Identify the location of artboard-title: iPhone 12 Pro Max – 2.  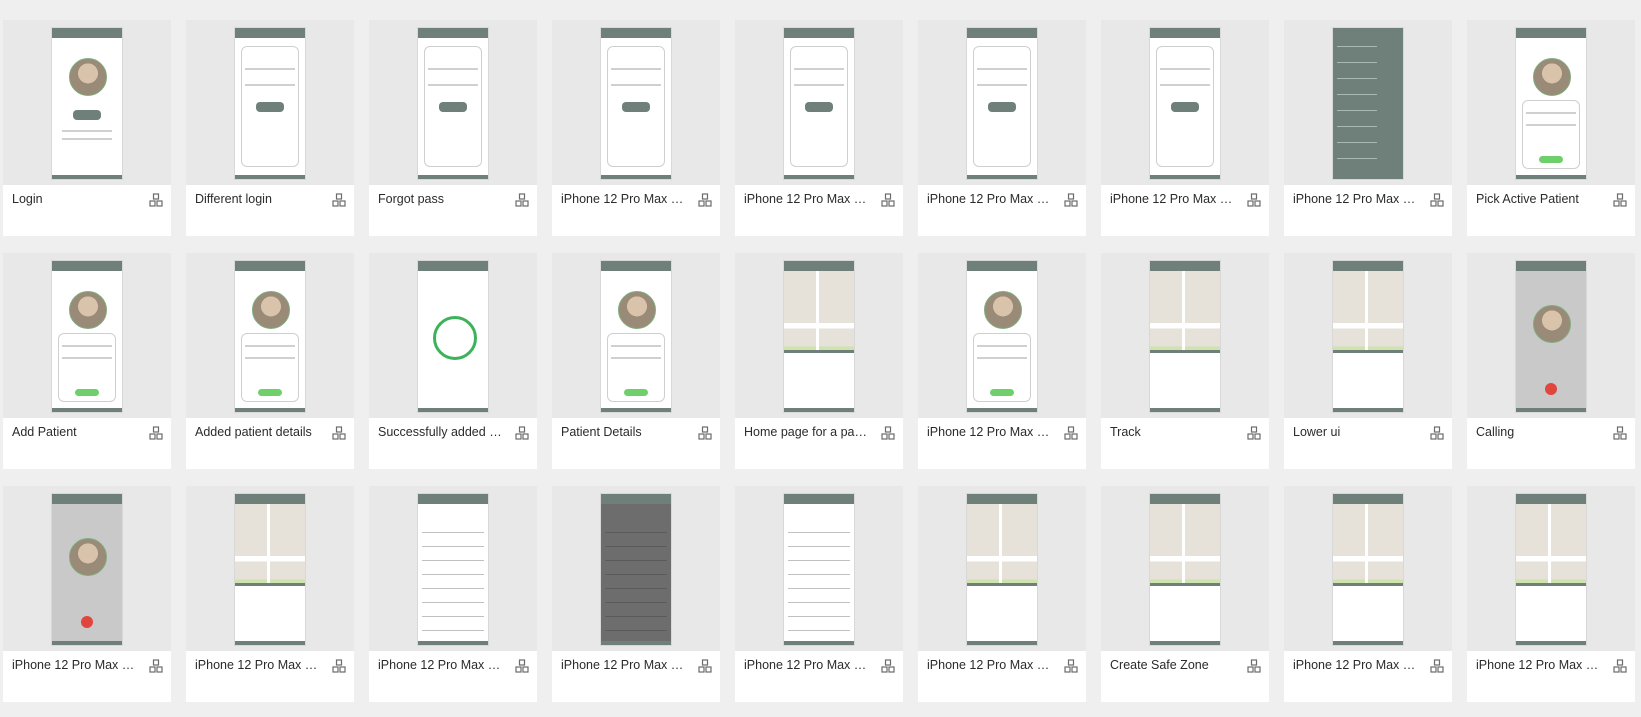
(1172, 199).